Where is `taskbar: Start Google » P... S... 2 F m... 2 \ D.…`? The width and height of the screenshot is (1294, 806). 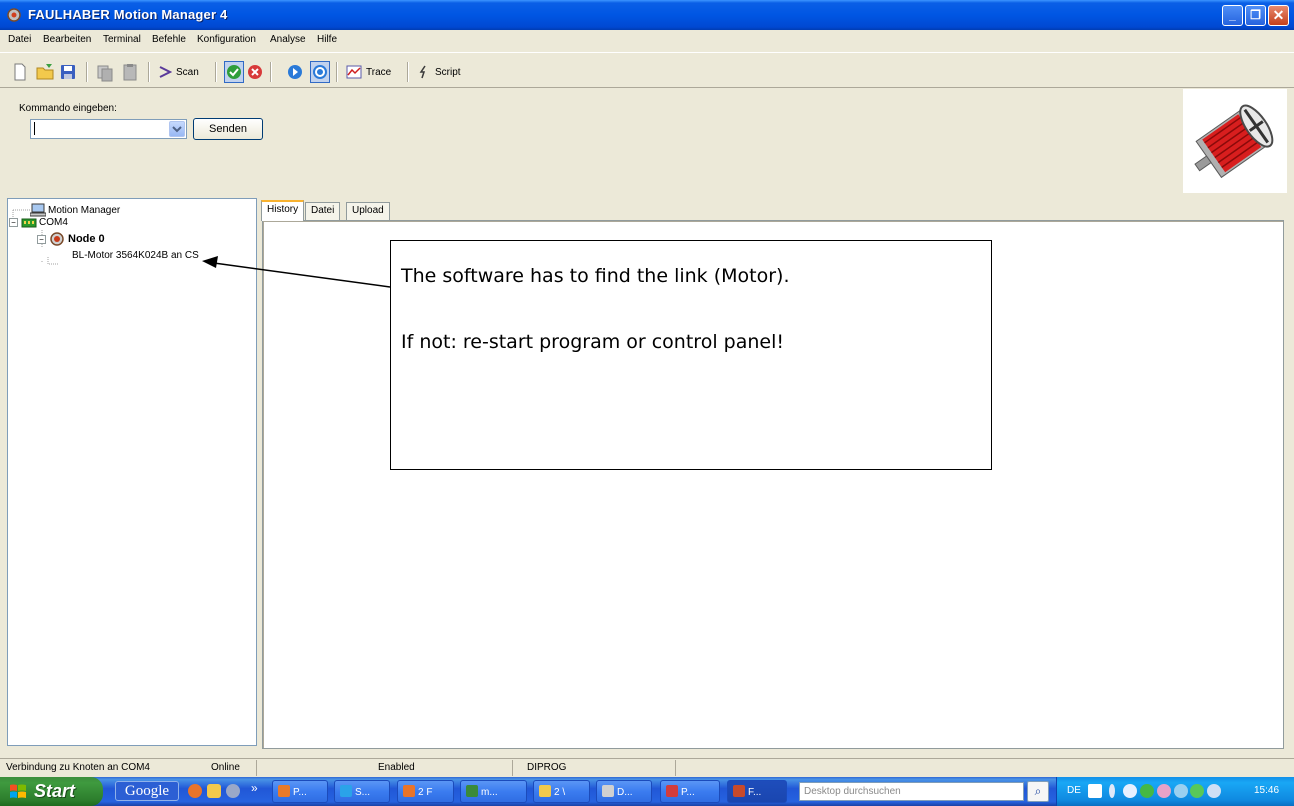 taskbar: Start Google » P... S... 2 F m... 2 \ D.… is located at coordinates (647, 791).